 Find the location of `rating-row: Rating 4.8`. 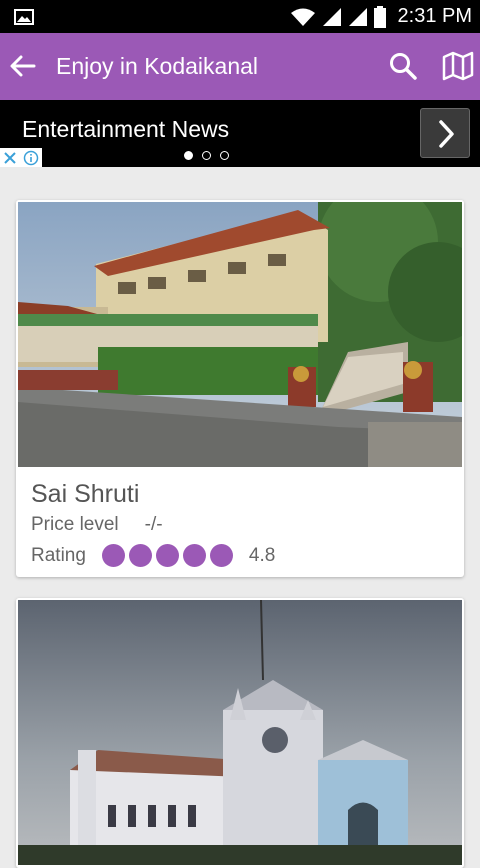

rating-row: Rating 4.8 is located at coordinates (153, 555).